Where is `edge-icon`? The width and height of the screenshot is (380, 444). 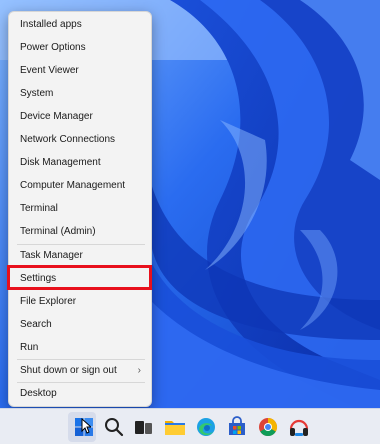 edge-icon is located at coordinates (206, 427).